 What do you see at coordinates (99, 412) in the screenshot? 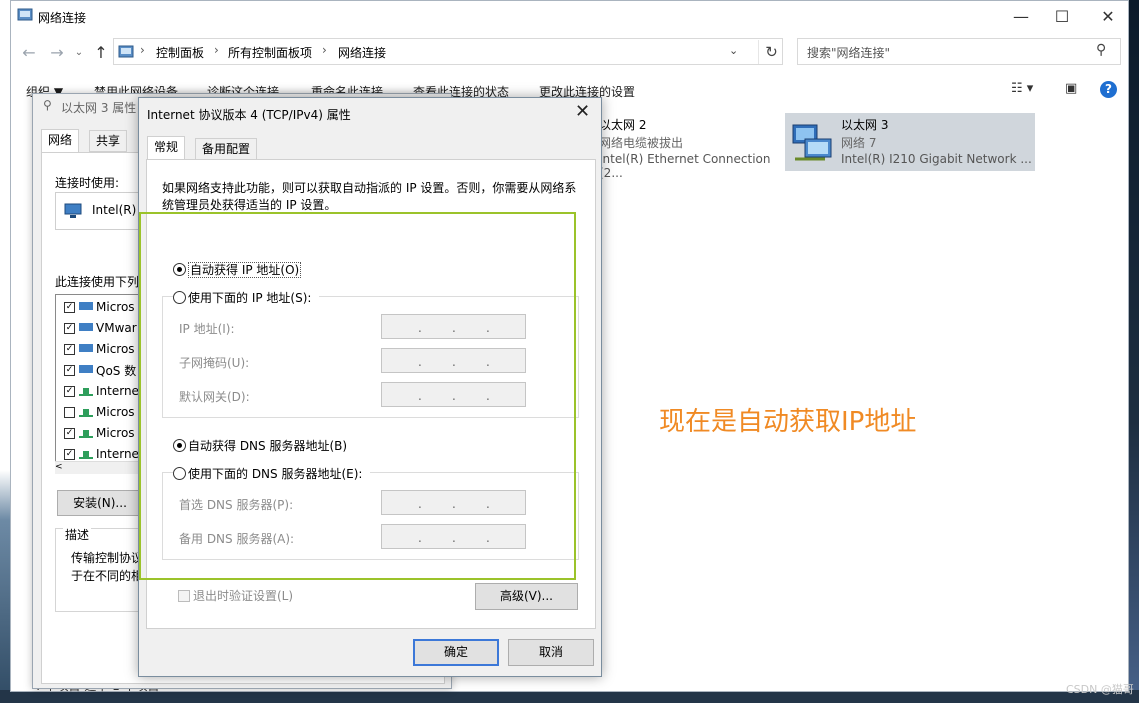
I see `list-item: Micros` at bounding box center [99, 412].